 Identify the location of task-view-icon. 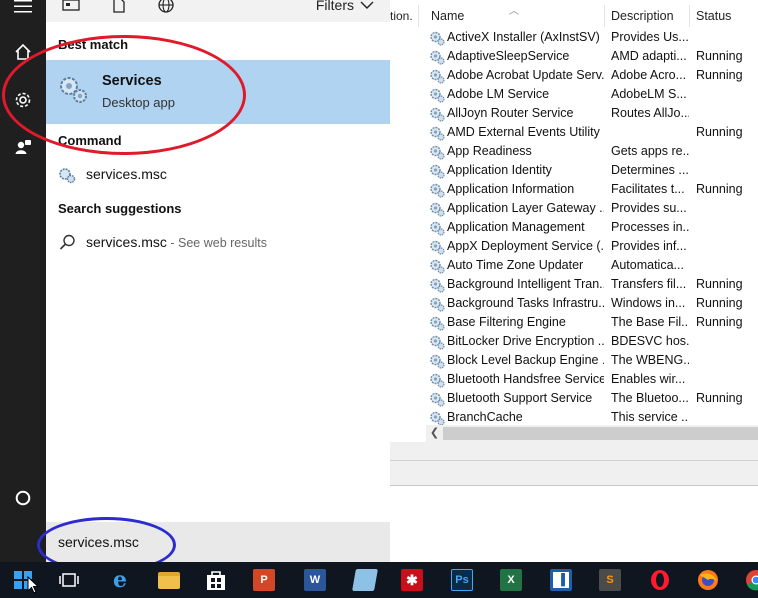
(69, 580).